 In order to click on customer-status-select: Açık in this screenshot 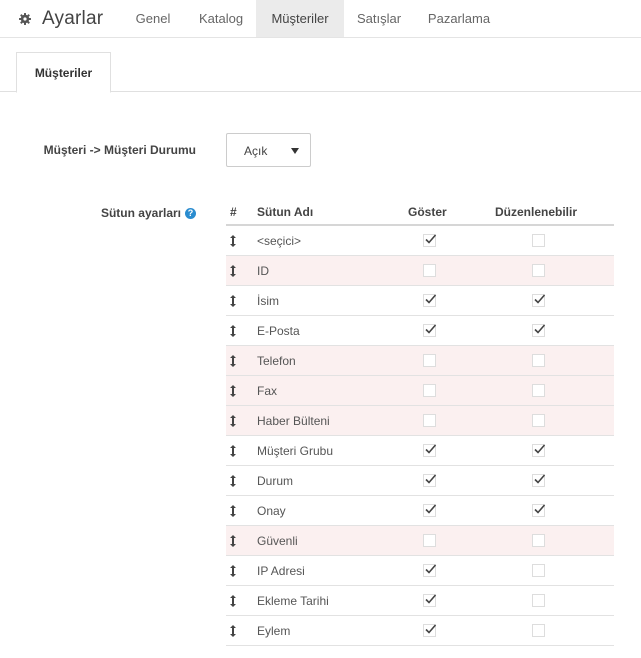, I will do `click(268, 150)`.